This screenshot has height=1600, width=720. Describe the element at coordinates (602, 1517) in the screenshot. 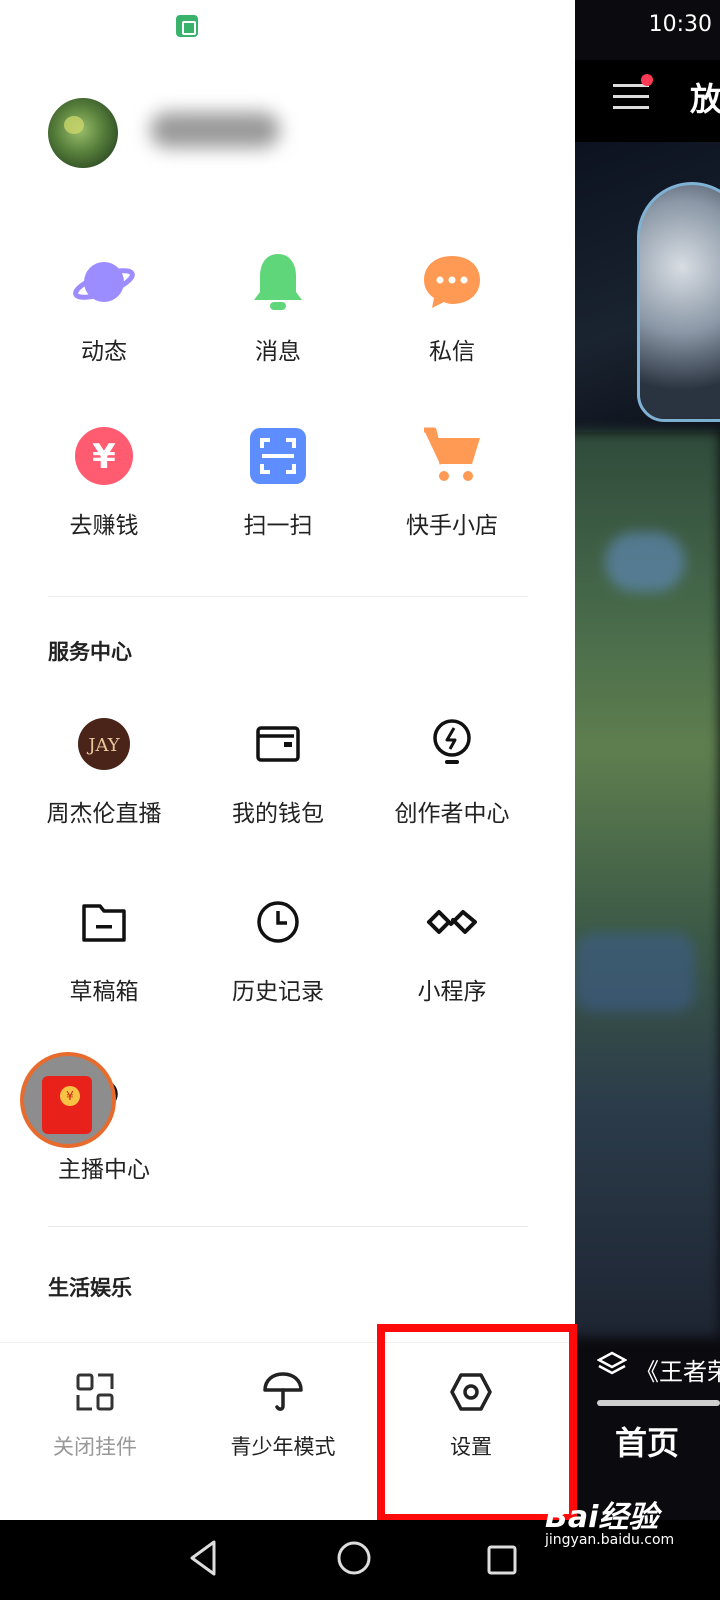

I see `watermark-brand: Bai经验` at that location.